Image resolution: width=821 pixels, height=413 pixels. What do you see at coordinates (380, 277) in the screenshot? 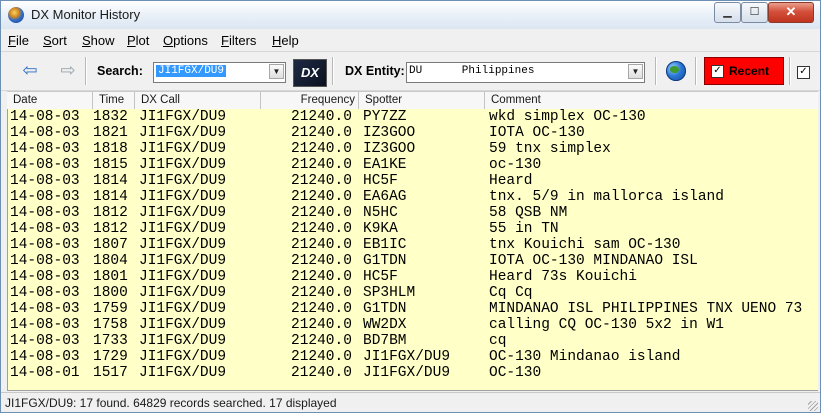
I see `cell-spotter: HC5F` at bounding box center [380, 277].